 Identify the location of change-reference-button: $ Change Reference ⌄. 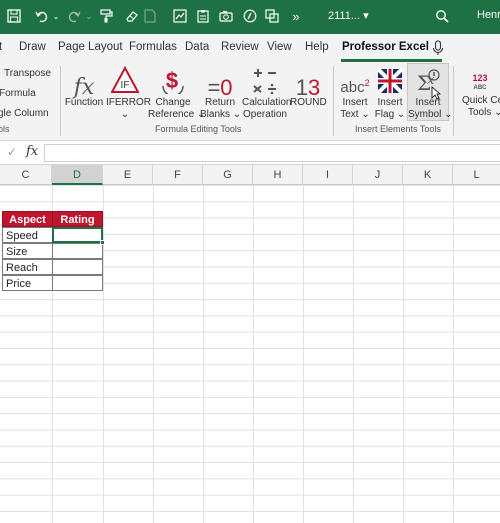
(176, 92).